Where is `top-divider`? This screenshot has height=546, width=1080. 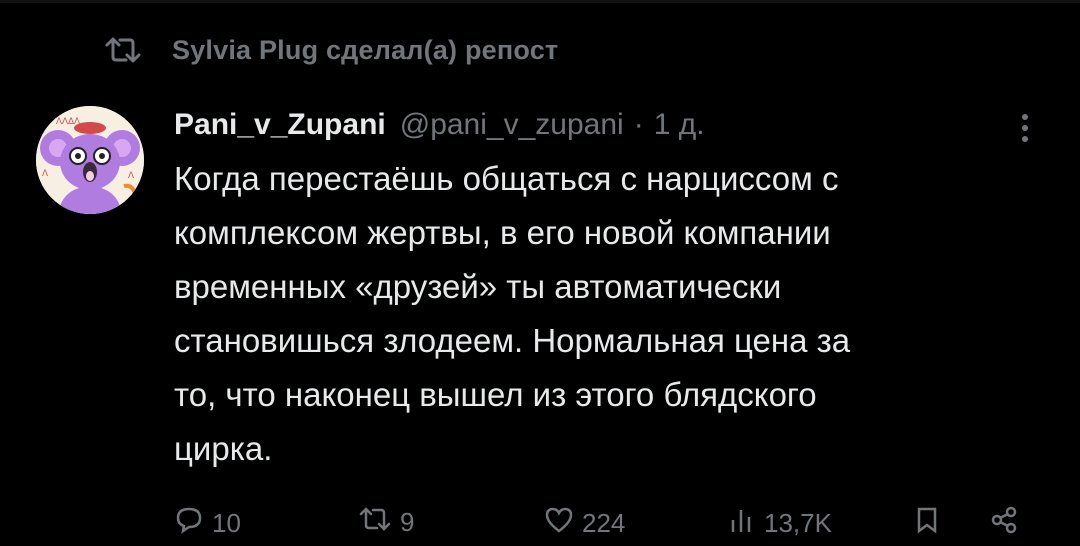 top-divider is located at coordinates (540, 1).